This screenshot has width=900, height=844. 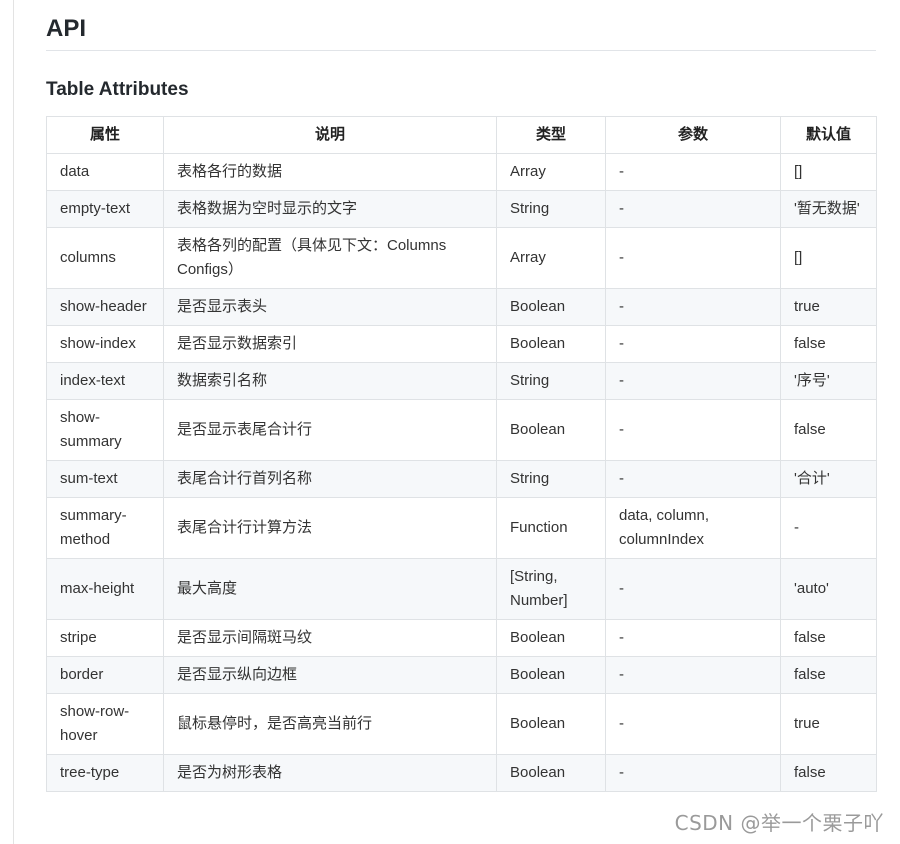 I want to click on table-row: show-index 是否显示数据索引 Boolean - false, so click(x=461, y=344).